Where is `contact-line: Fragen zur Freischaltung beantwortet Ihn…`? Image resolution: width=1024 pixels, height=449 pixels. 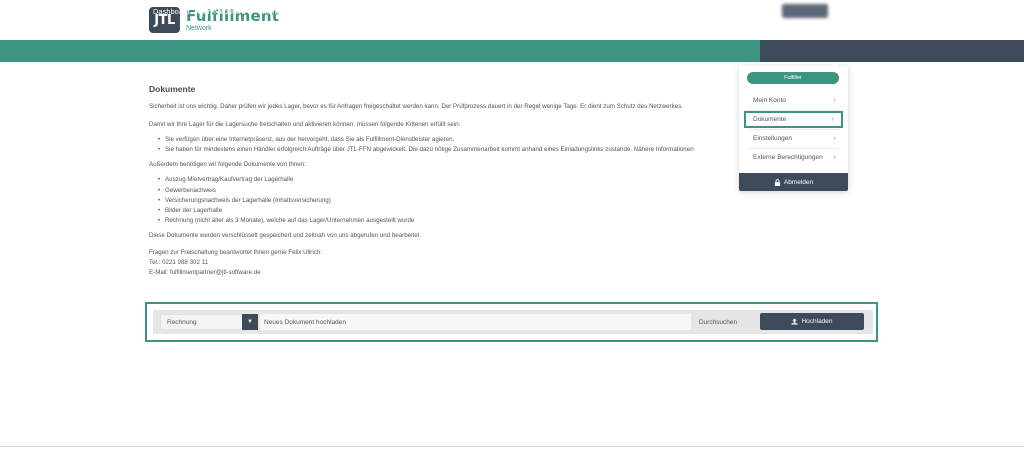 contact-line: Fragen zur Freischaltung beantwortet Ihn… is located at coordinates (235, 253).